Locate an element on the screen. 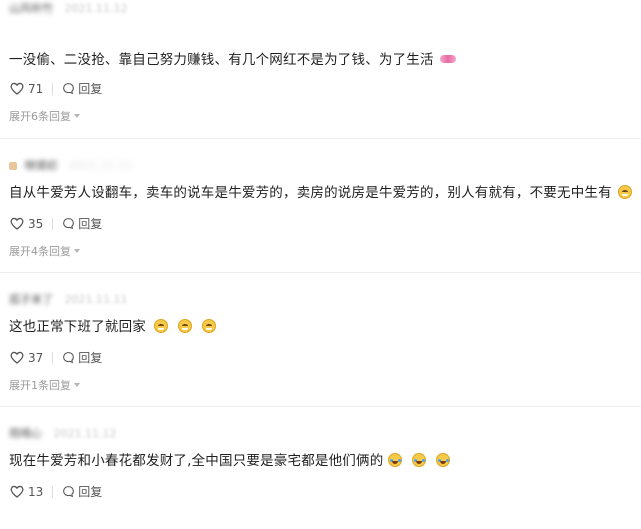 The width and height of the screenshot is (641, 529). comment-header: 山风听竹 2021.11.12 is located at coordinates (68, 8).